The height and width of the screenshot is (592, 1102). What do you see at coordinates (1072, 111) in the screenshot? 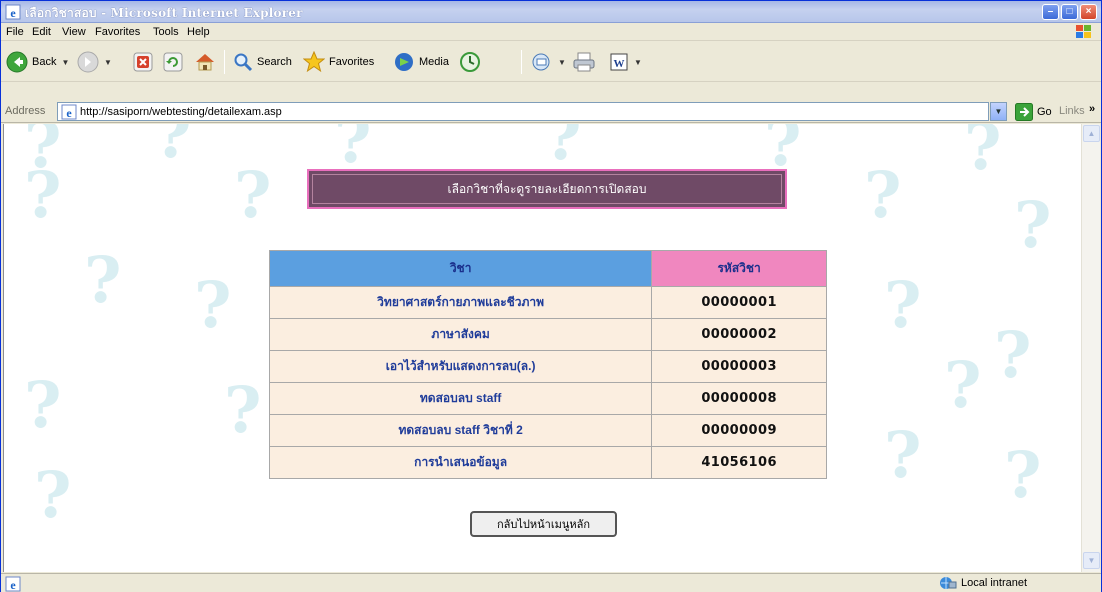
I see `links-label: Links` at bounding box center [1072, 111].